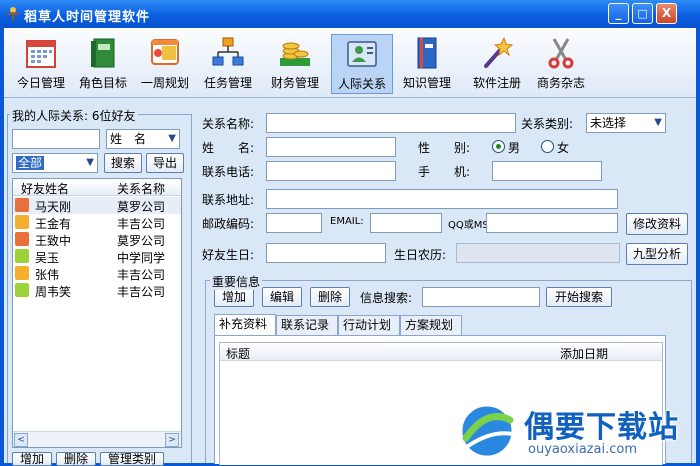 Image resolution: width=700 pixels, height=466 pixels. What do you see at coordinates (391, 123) in the screenshot?
I see `relation-name-input` at bounding box center [391, 123].